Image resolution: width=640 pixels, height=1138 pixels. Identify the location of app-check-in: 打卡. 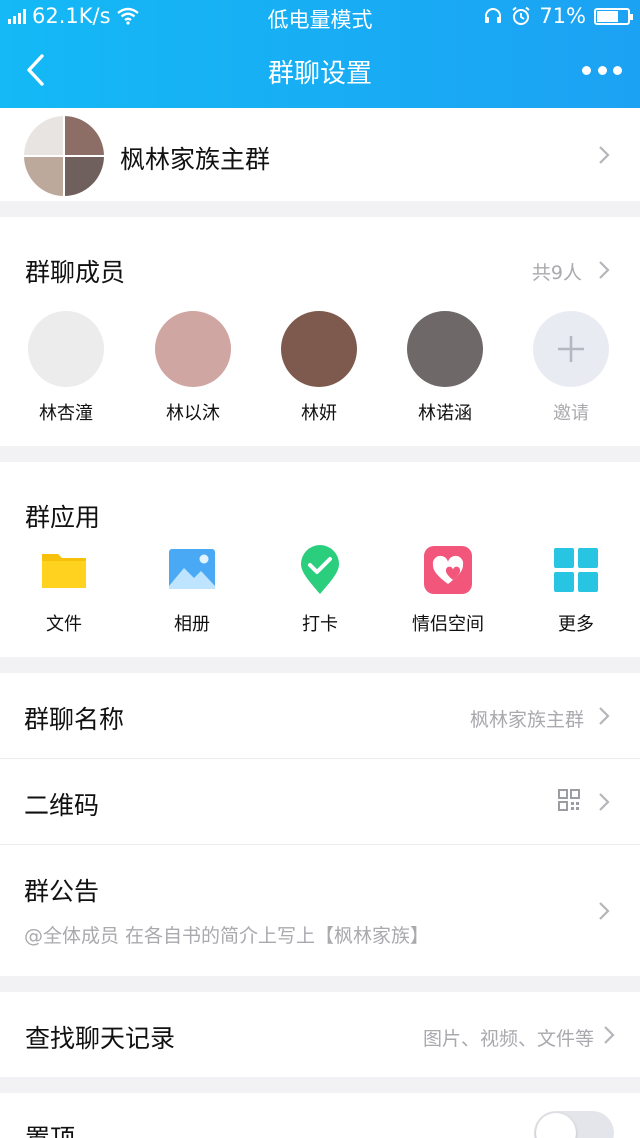
(320, 590).